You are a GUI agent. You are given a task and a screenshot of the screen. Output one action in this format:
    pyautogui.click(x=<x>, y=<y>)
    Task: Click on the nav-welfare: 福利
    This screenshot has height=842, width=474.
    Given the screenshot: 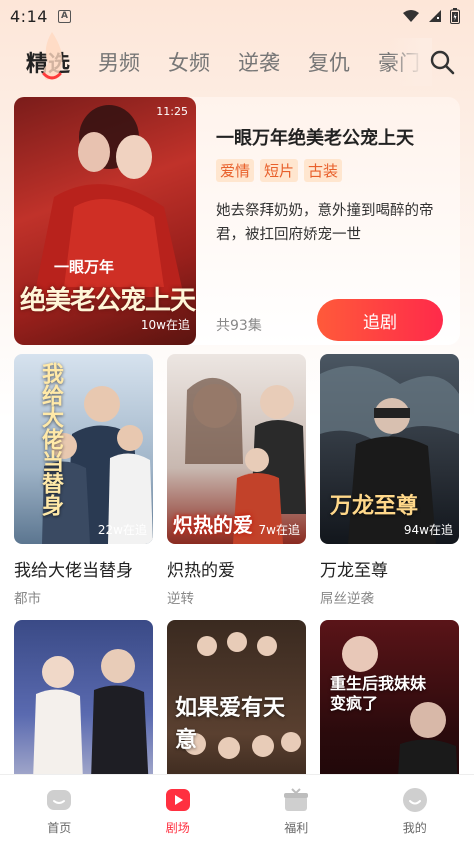 What is the action you would take?
    pyautogui.click(x=296, y=808)
    